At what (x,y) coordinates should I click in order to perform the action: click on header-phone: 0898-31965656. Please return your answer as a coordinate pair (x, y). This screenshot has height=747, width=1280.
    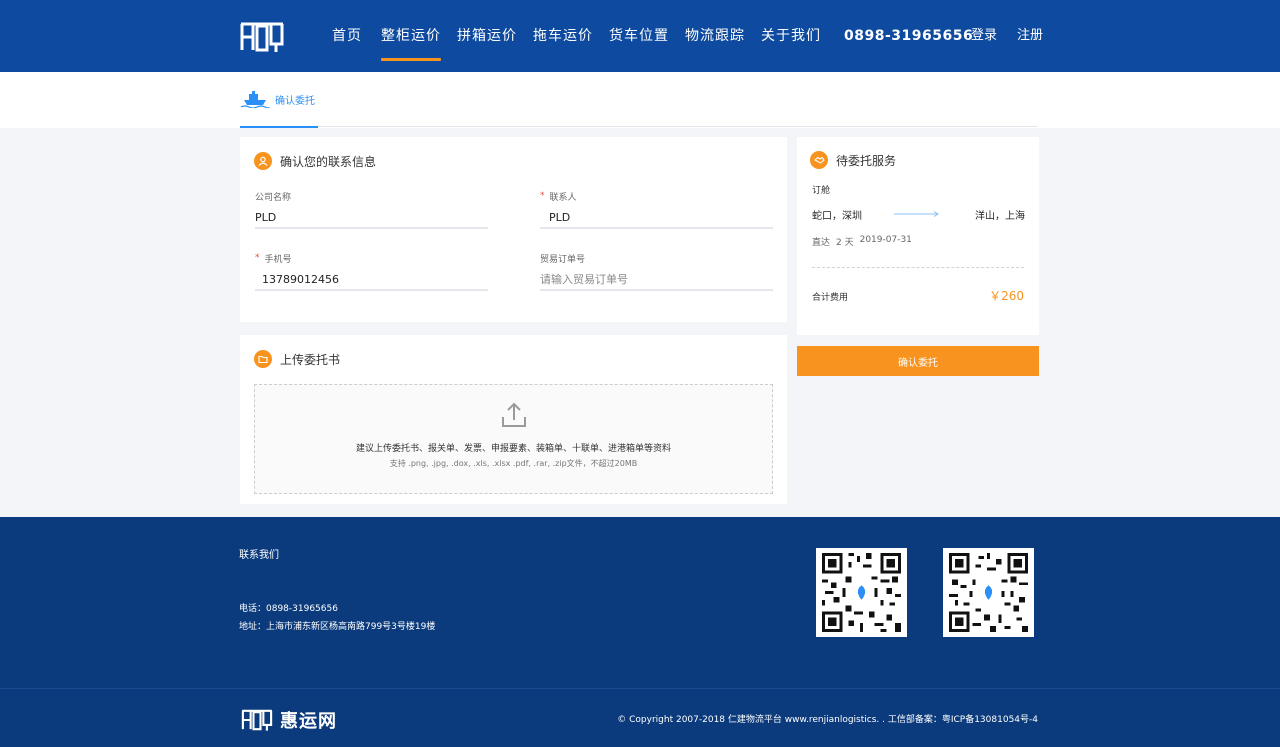
    Looking at the image, I should click on (909, 36).